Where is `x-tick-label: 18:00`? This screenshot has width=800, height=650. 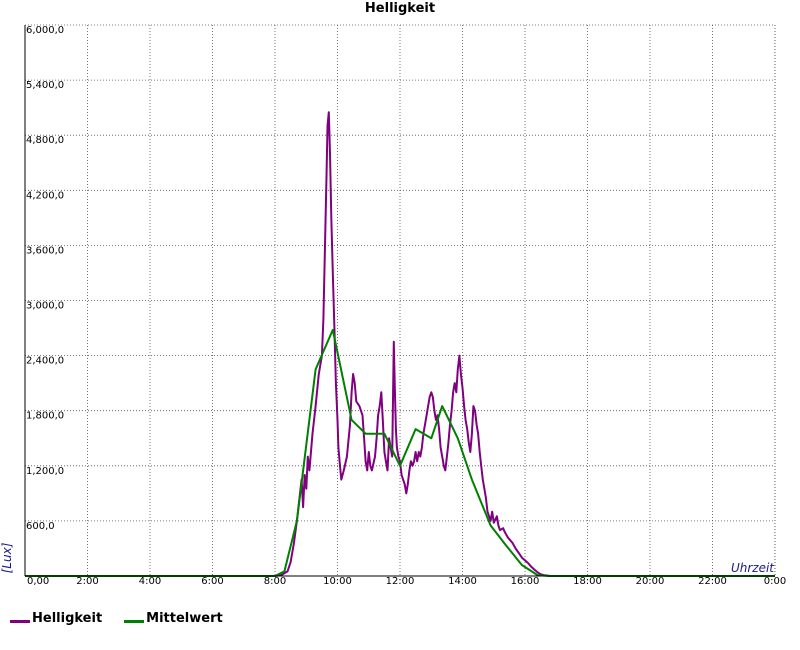
x-tick-label: 18:00 is located at coordinates (587, 581).